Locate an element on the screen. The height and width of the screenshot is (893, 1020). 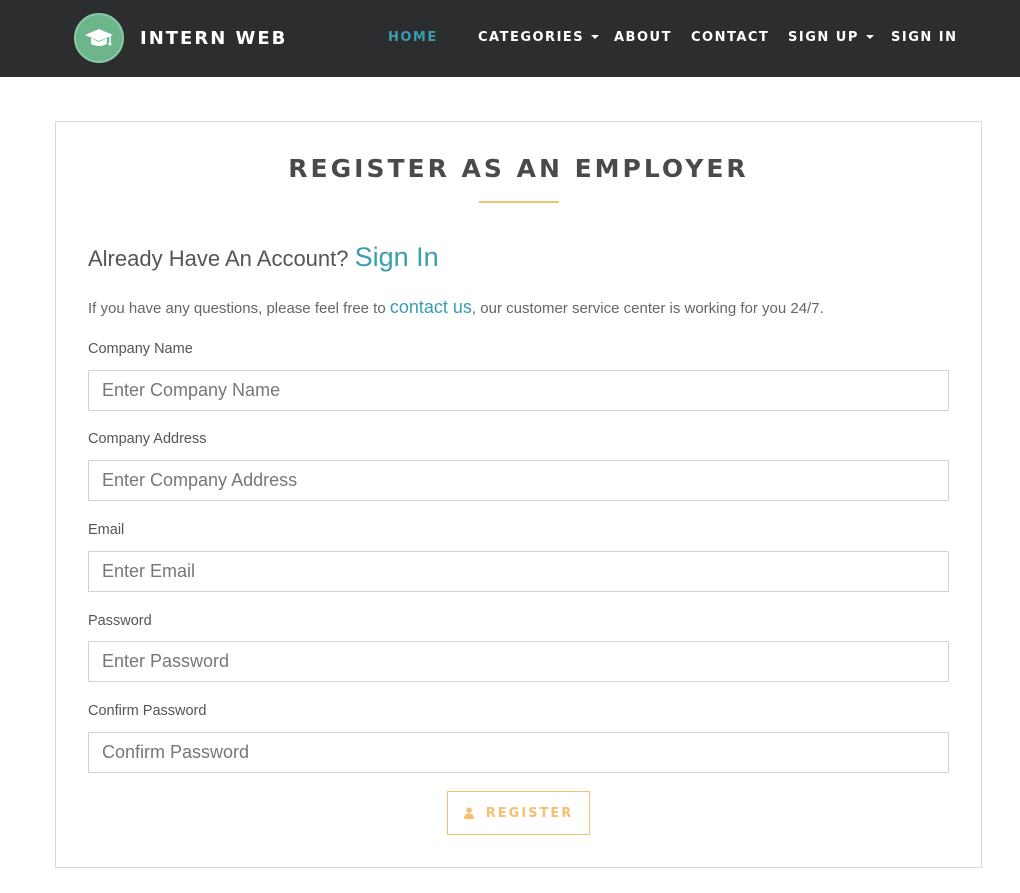
nav-contact: CONTACT is located at coordinates (730, 37).